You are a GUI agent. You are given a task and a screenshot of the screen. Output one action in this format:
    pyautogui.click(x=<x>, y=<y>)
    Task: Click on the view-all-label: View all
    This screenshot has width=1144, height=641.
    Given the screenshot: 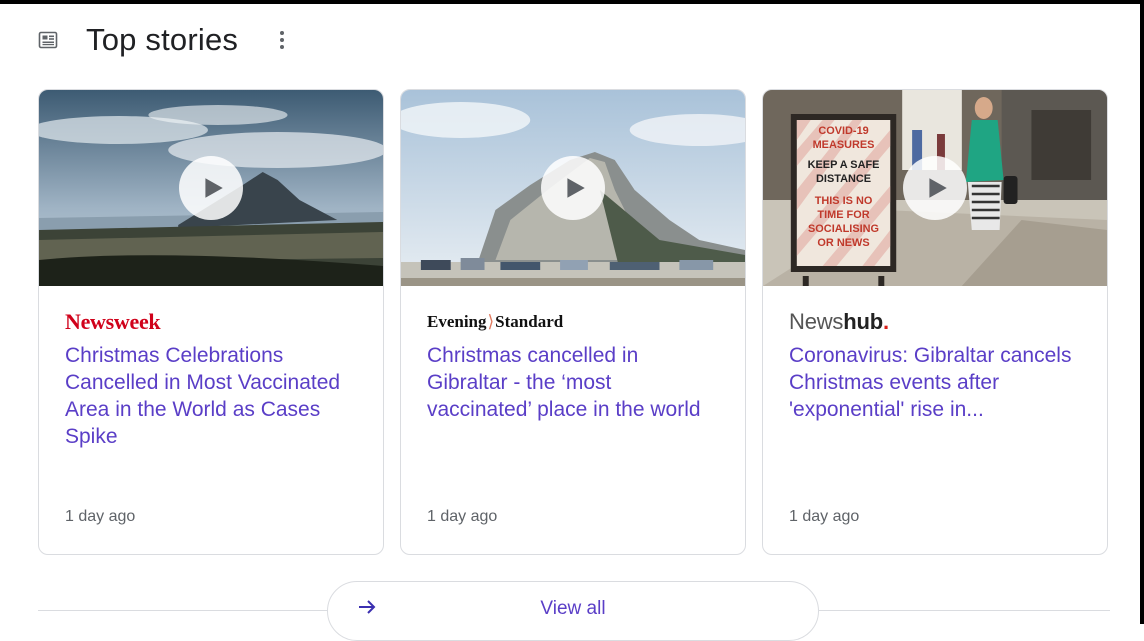 What is the action you would take?
    pyautogui.click(x=573, y=608)
    